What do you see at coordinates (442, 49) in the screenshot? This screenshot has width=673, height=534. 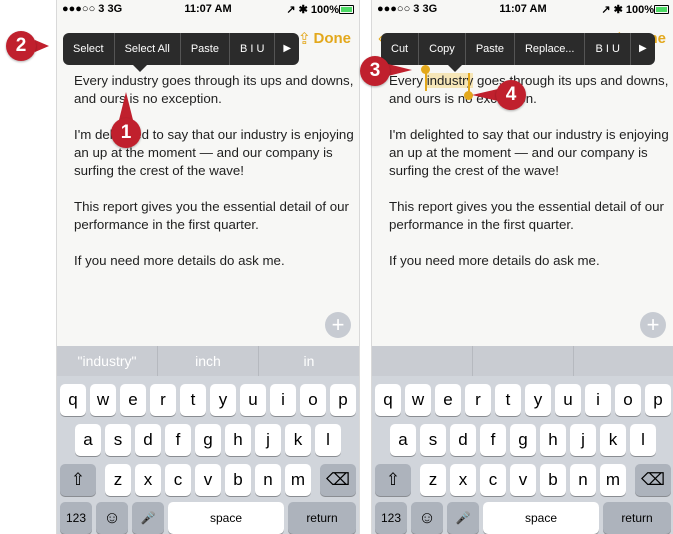 I see `copy-menu-item: Copy` at bounding box center [442, 49].